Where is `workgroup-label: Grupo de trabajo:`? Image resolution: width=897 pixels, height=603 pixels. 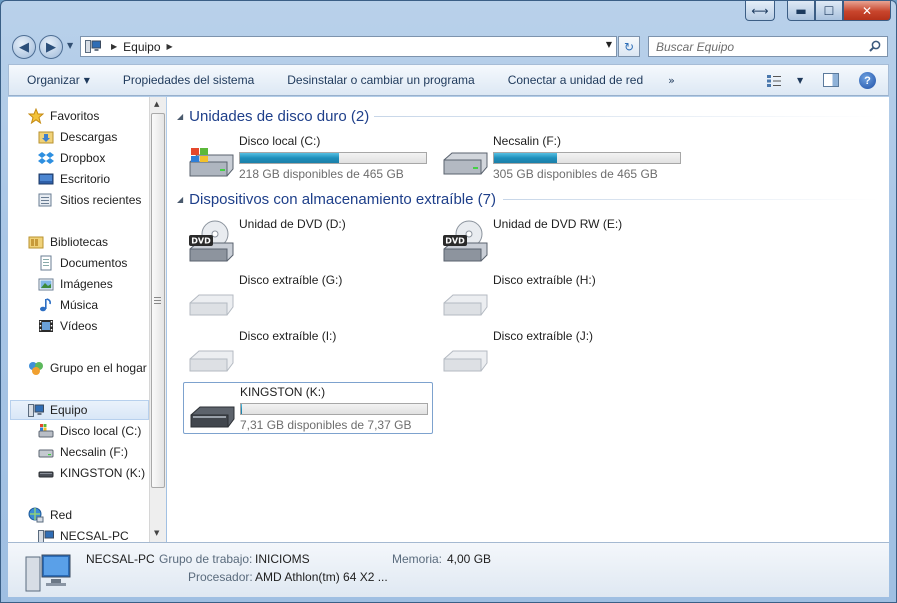 workgroup-label: Grupo de trabajo: is located at coordinates (206, 559).